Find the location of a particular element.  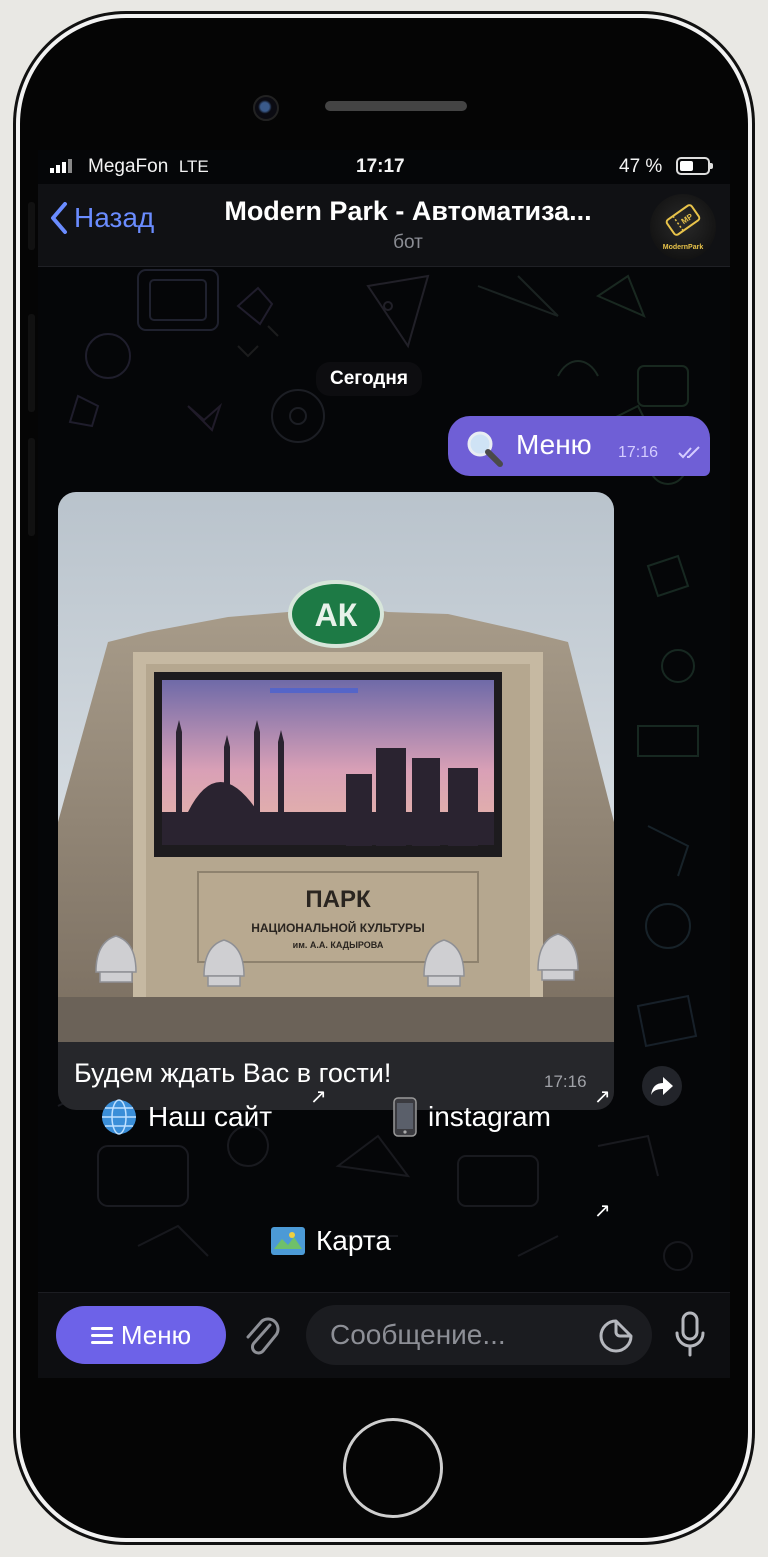

outgoing-message-text: Меню is located at coordinates (554, 444).